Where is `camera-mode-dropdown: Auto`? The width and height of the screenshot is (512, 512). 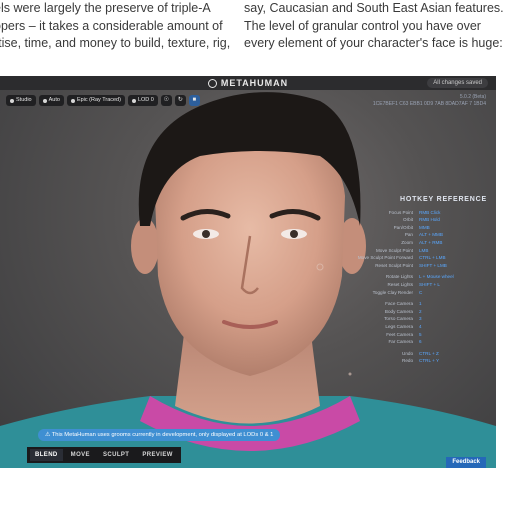
camera-mode-dropdown: Auto is located at coordinates (51, 100).